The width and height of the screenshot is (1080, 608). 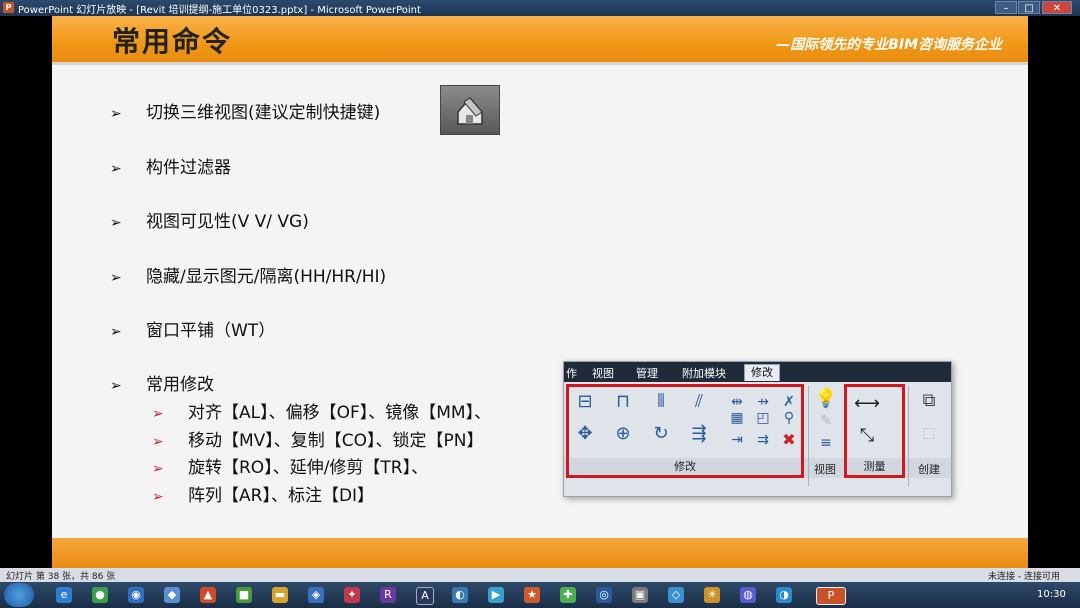 I want to click on bullet-text: 常用修改, so click(x=180, y=385).